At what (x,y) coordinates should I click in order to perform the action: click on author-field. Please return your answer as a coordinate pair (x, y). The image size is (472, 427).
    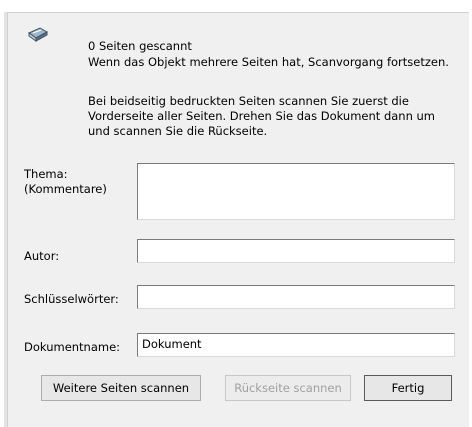
    Looking at the image, I should click on (296, 251).